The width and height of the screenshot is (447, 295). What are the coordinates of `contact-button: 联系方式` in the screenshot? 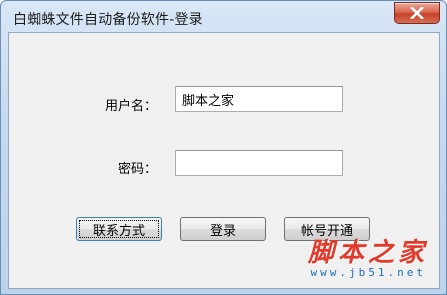 It's located at (119, 229).